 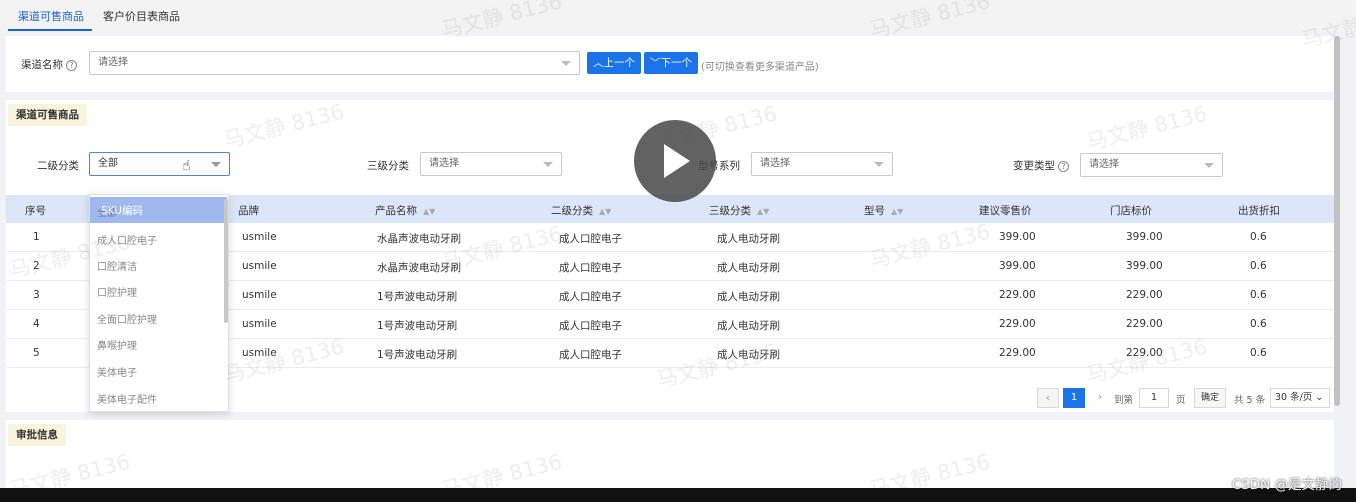 I want to click on next-page-button: ›, so click(x=1100, y=398).